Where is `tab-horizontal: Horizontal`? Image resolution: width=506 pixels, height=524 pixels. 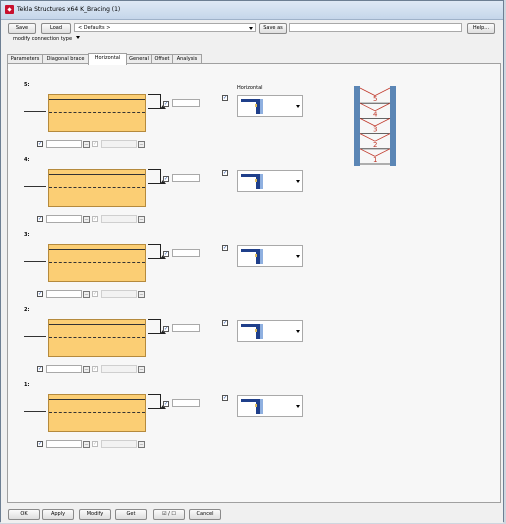
tab-horizontal: Horizontal is located at coordinates (107, 59).